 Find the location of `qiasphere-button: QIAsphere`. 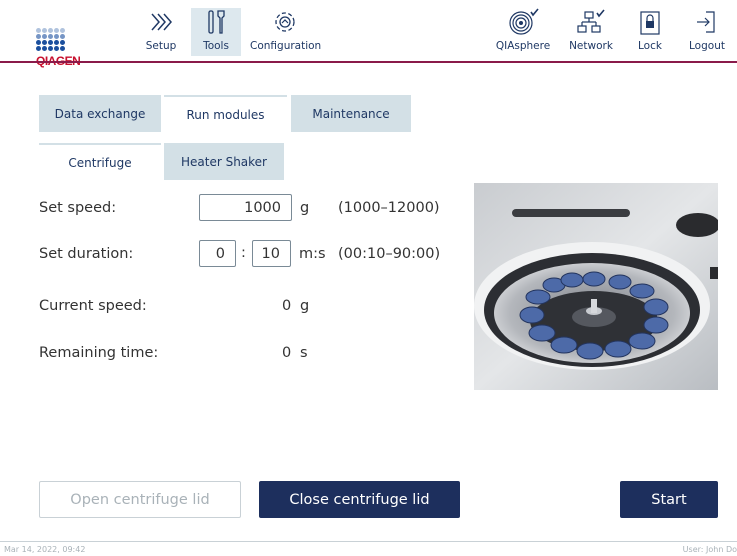

qiasphere-button: QIAsphere is located at coordinates (523, 32).